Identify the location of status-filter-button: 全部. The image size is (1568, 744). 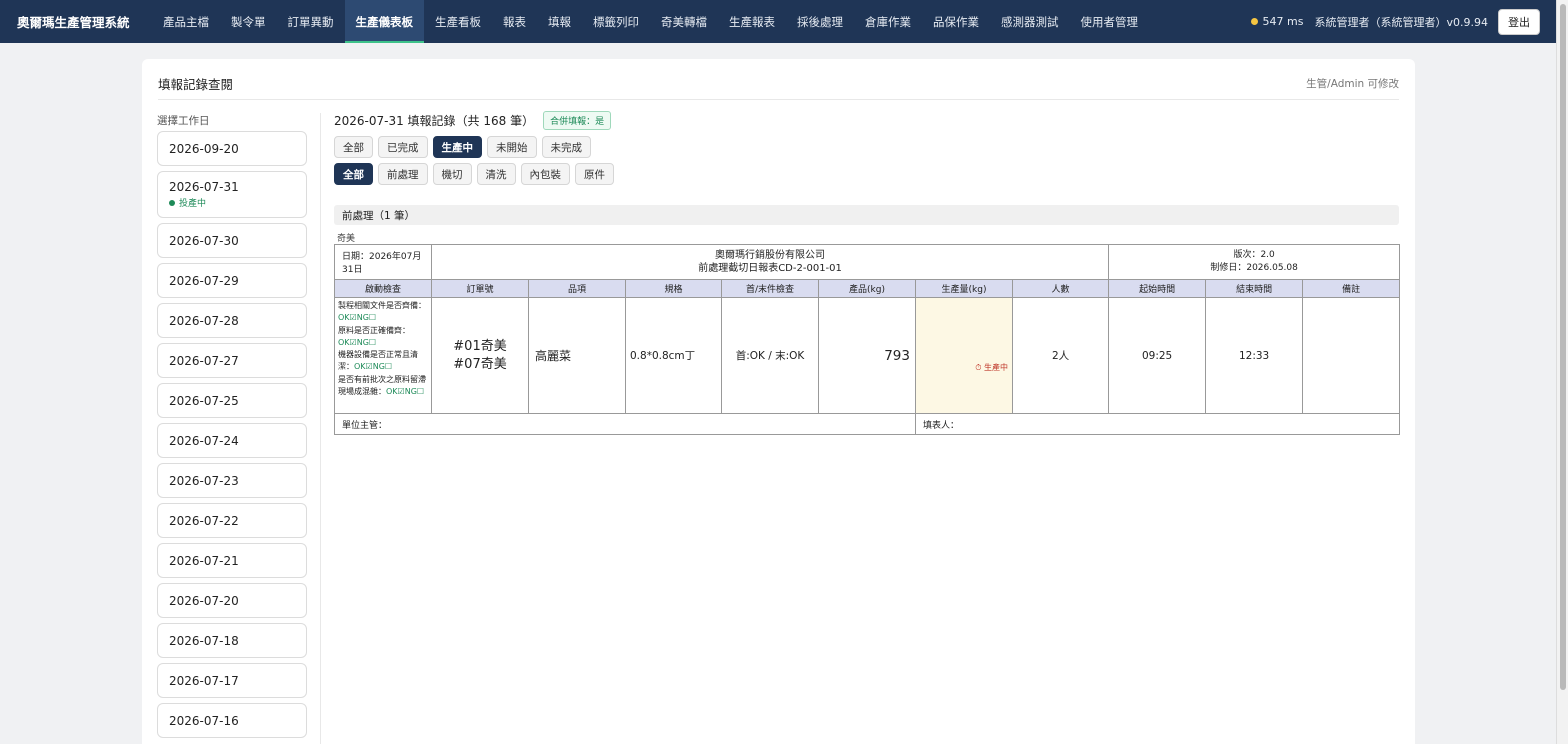
(353, 147).